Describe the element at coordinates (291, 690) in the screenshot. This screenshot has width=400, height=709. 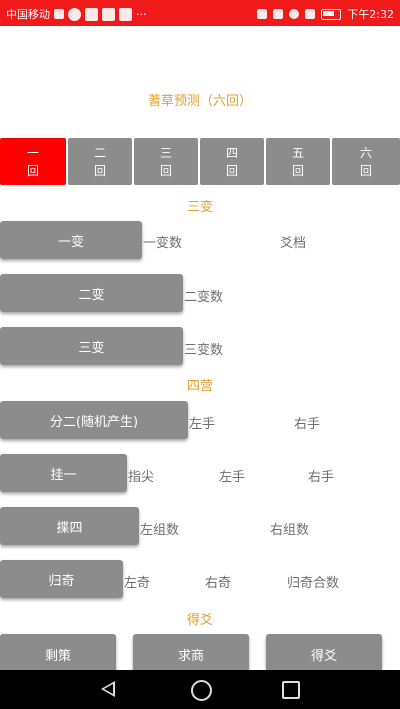
I see `recent-apps-icon` at that location.